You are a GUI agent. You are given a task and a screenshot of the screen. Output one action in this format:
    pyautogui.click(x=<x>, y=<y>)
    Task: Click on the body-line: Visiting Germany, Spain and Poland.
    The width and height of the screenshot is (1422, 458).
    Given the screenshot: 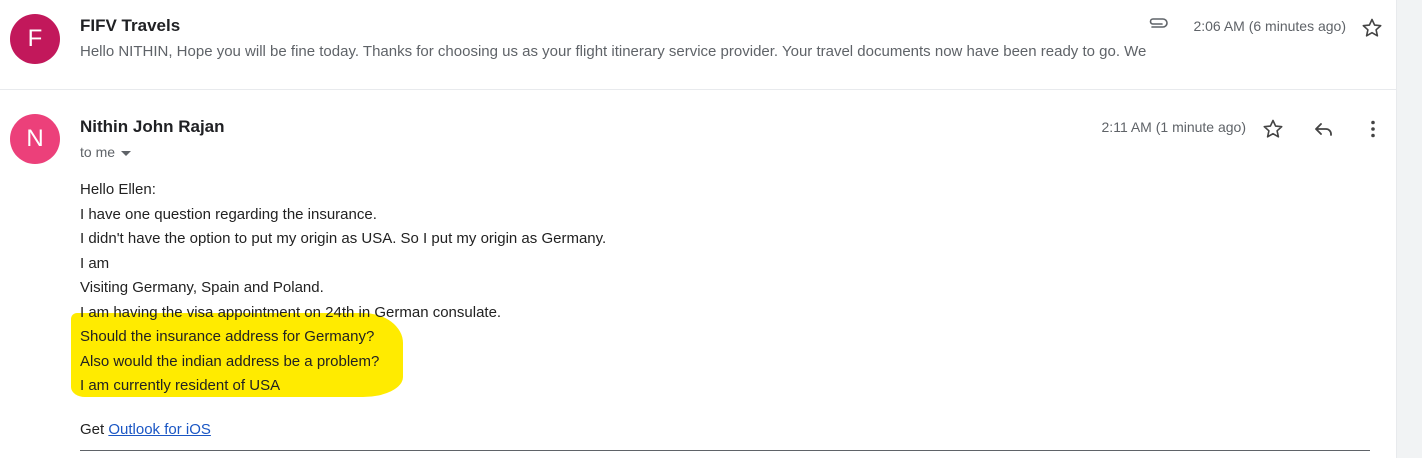 What is the action you would take?
    pyautogui.click(x=202, y=287)
    